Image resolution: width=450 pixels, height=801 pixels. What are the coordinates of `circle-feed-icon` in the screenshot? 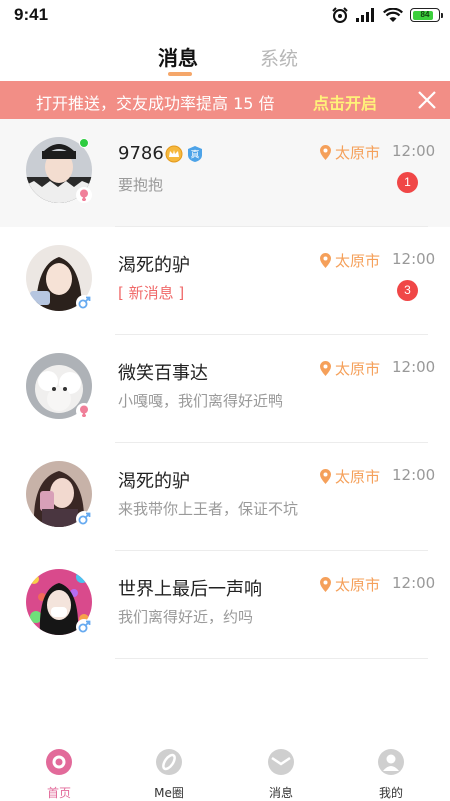 It's located at (169, 762).